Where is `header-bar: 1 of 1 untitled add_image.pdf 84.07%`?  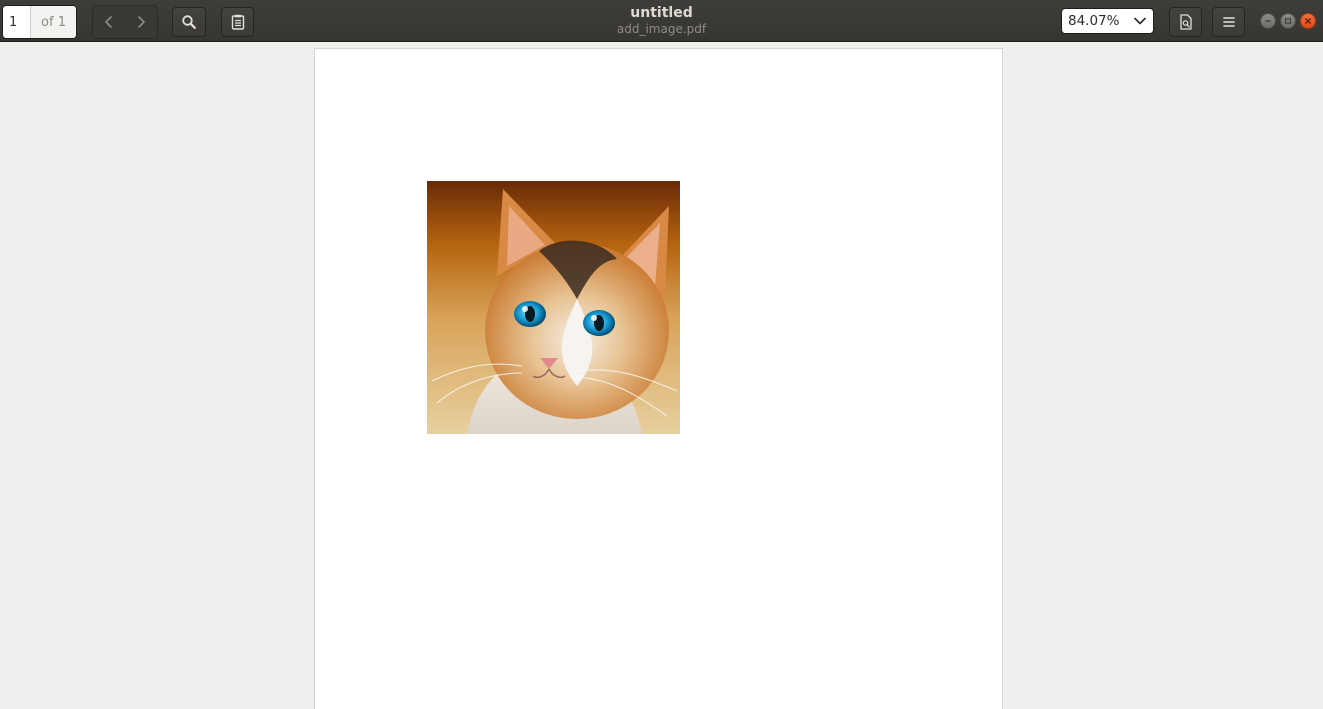
header-bar: 1 of 1 untitled add_image.pdf 84.07% is located at coordinates (661, 21).